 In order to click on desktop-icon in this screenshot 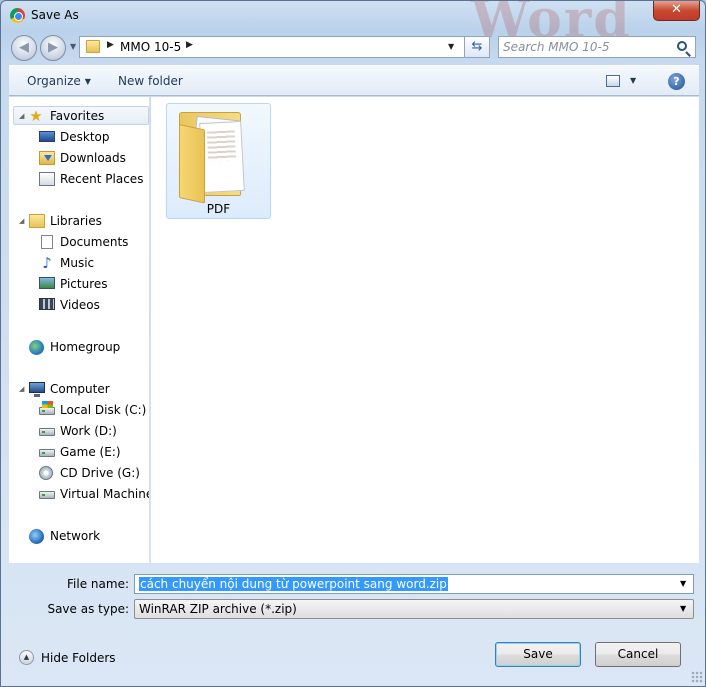, I will do `click(47, 136)`.